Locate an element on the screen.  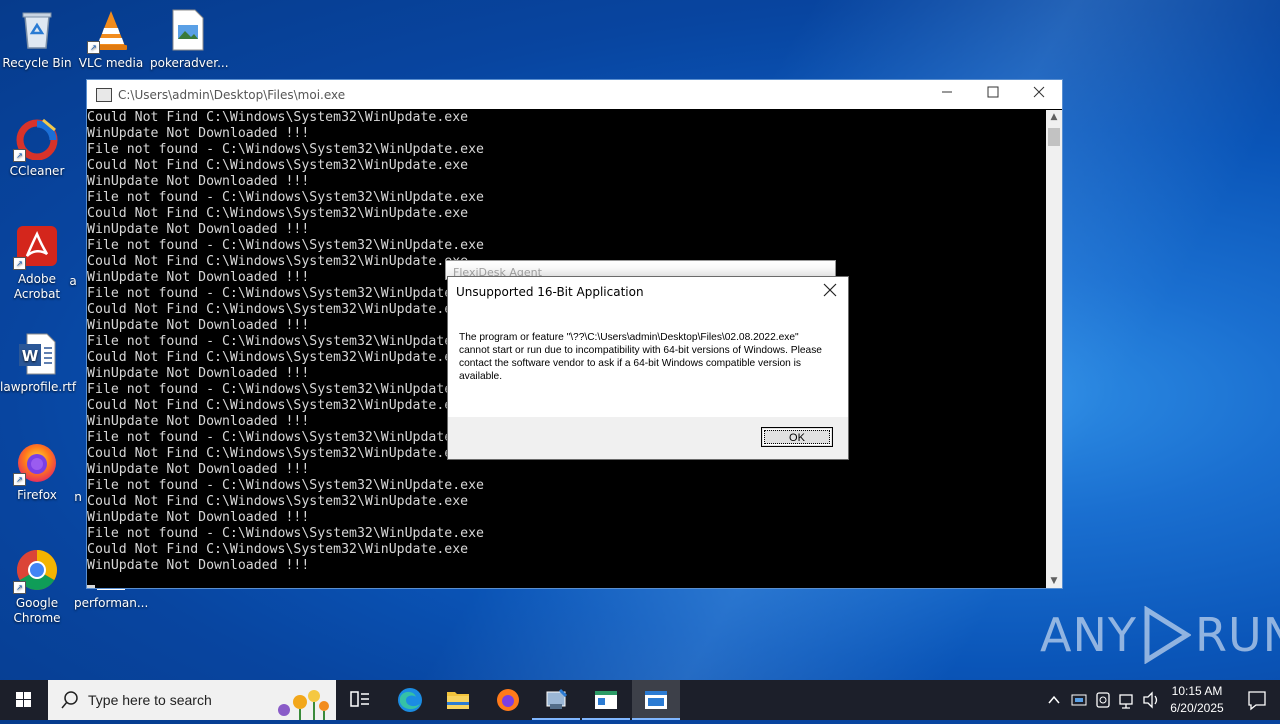
tray-network-adapter is located at coordinates (1079, 700).